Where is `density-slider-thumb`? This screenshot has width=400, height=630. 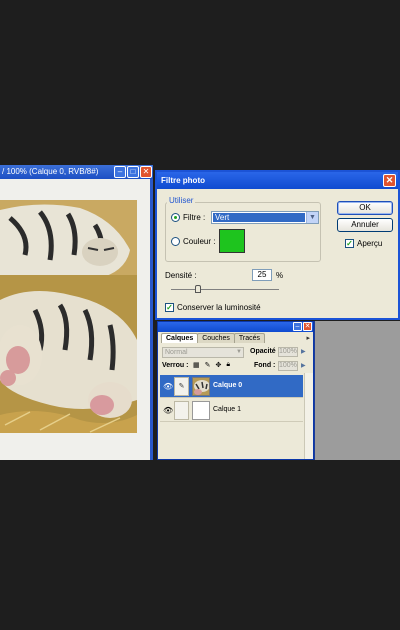 density-slider-thumb is located at coordinates (198, 289).